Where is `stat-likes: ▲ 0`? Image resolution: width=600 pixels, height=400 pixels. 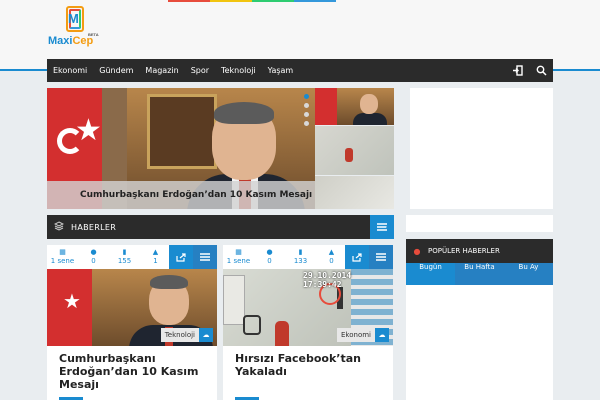 stat-likes: ▲ 0 is located at coordinates (331, 257).